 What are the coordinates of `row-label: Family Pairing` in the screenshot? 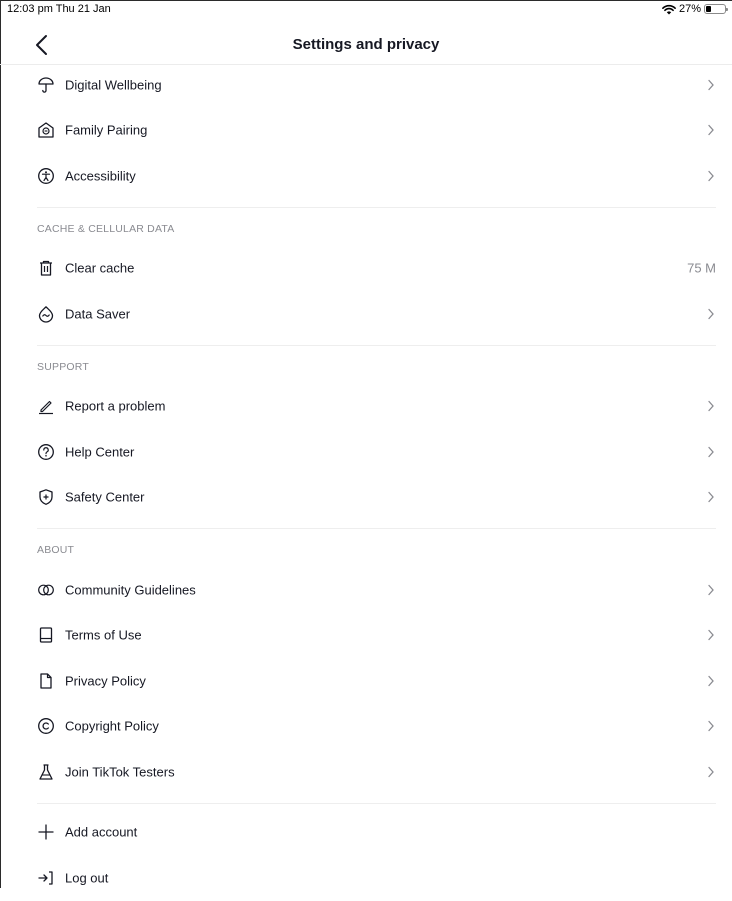 It's located at (106, 130).